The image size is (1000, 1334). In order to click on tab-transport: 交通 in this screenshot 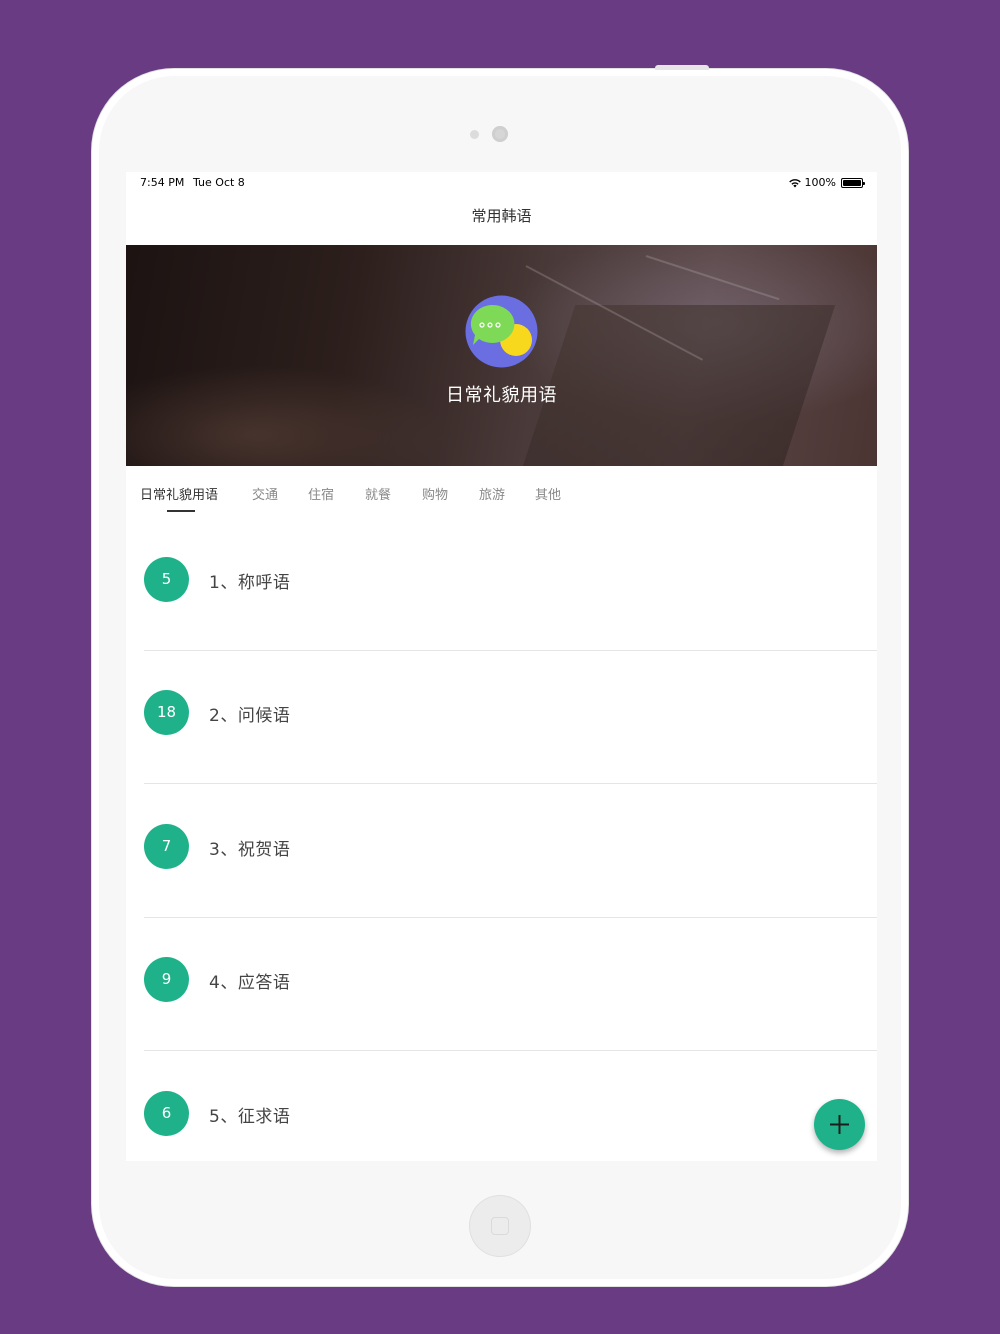, I will do `click(265, 493)`.